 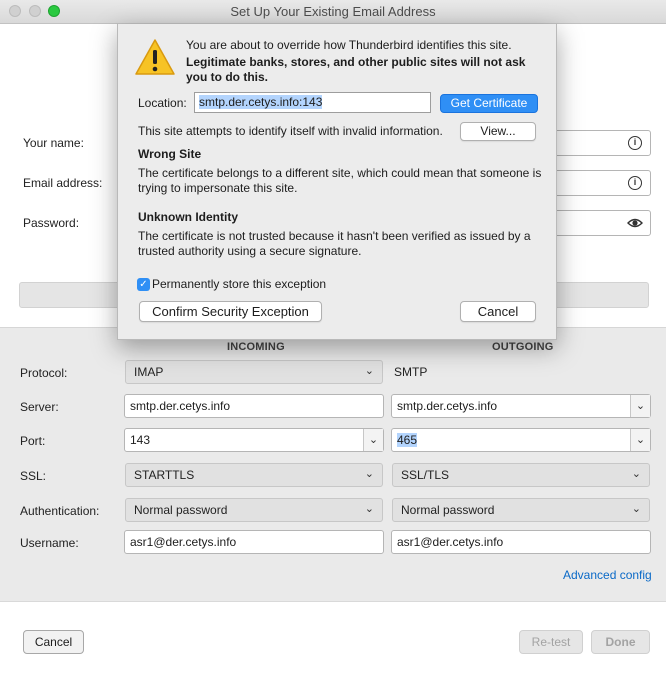 What do you see at coordinates (333, 640) in the screenshot?
I see `footer-bar: Cancel Re-test Done` at bounding box center [333, 640].